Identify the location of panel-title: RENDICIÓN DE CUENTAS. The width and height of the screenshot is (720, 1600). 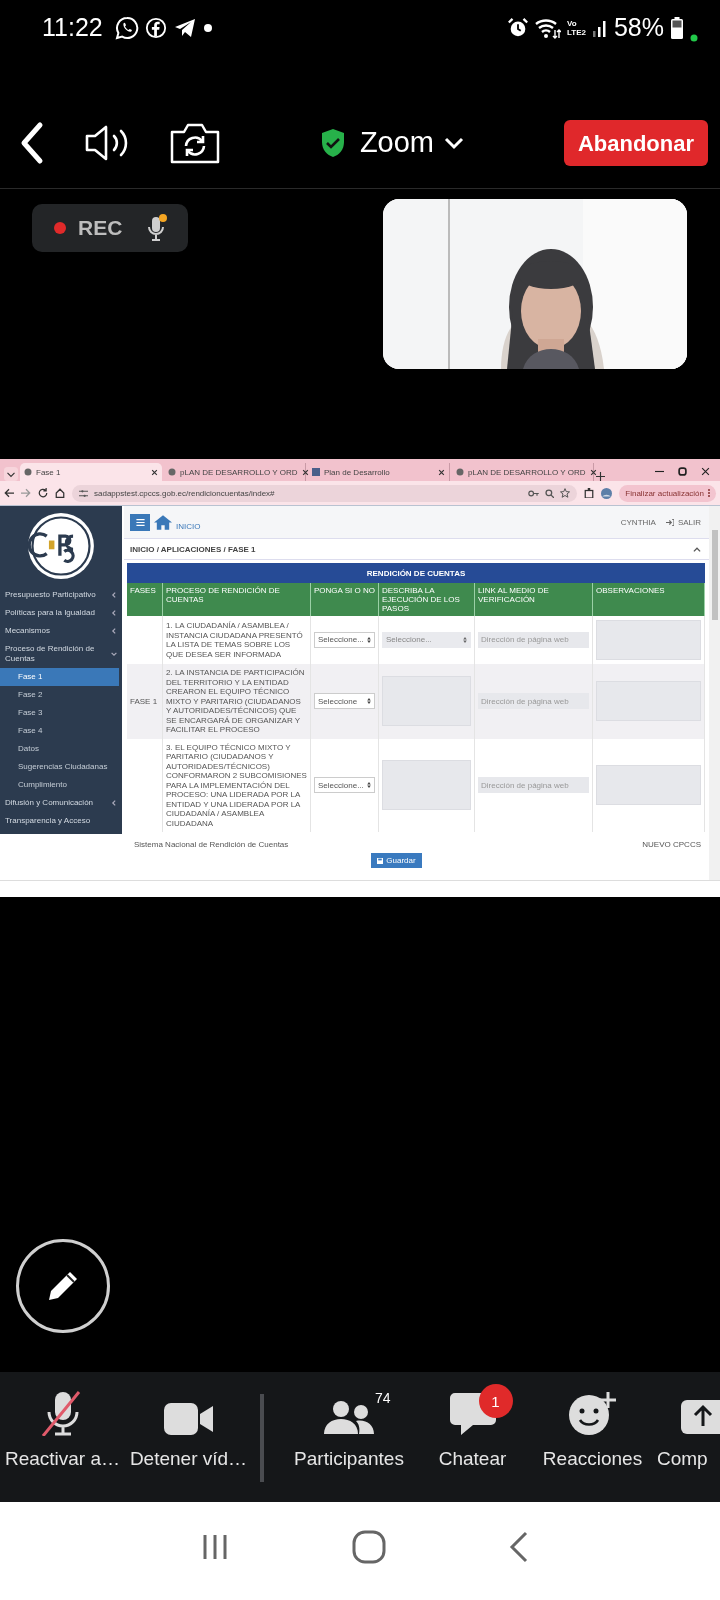
(416, 573).